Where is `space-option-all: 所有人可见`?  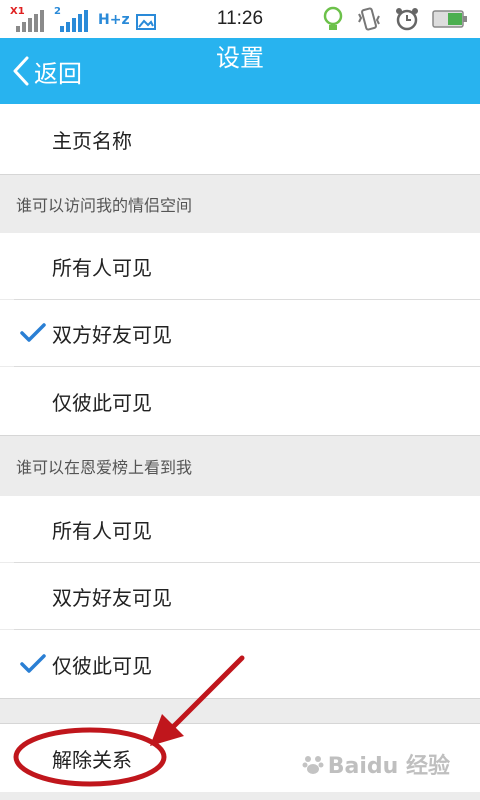
space-option-all: 所有人可见 is located at coordinates (240, 266).